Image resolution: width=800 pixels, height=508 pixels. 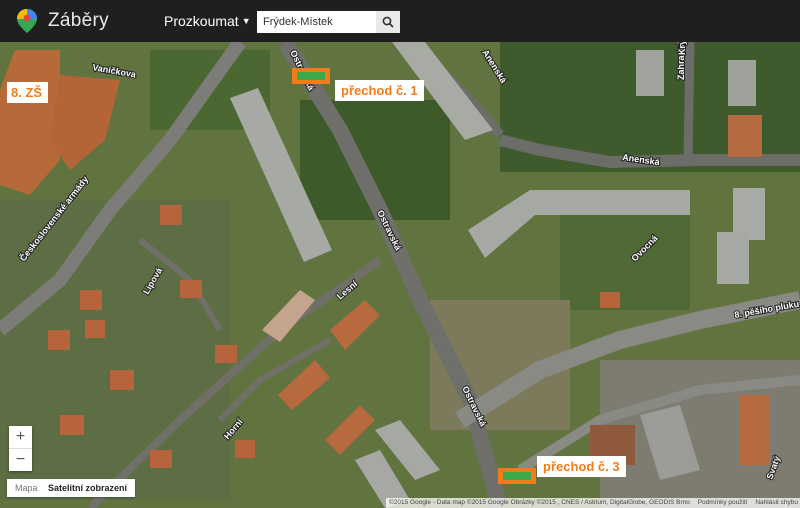 What do you see at coordinates (20, 460) in the screenshot?
I see `zoom-out-button: −` at bounding box center [20, 460].